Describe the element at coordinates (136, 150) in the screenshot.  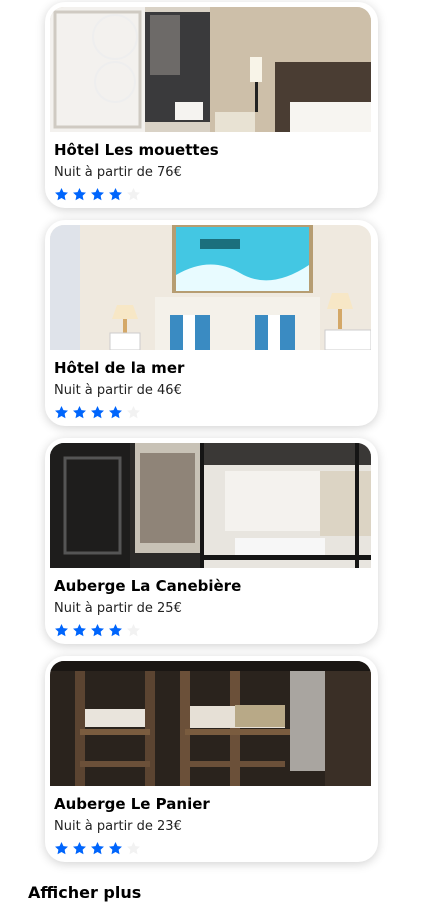
I see `hotel-name: Hôtel Les mouettes` at that location.